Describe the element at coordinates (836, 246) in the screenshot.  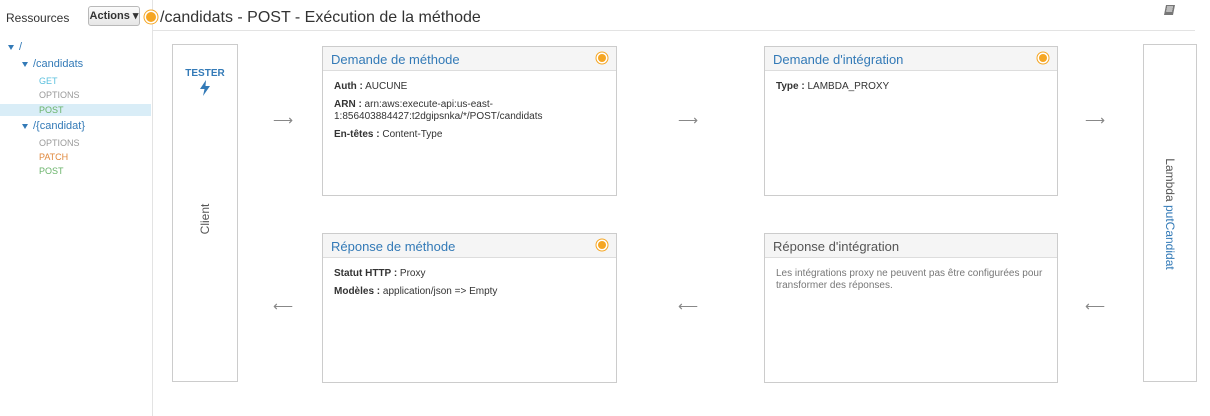
I see `integration-response-title: Réponse d'intégration` at that location.